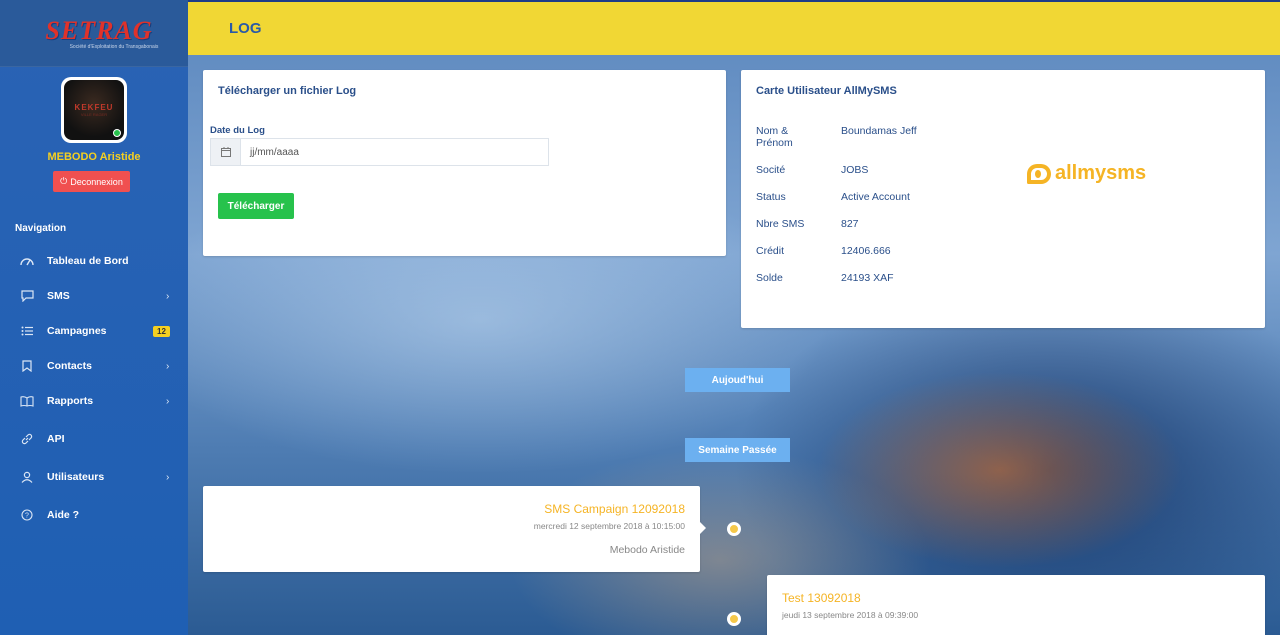 The image size is (1280, 635). I want to click on info-label-balance: Solde, so click(769, 278).